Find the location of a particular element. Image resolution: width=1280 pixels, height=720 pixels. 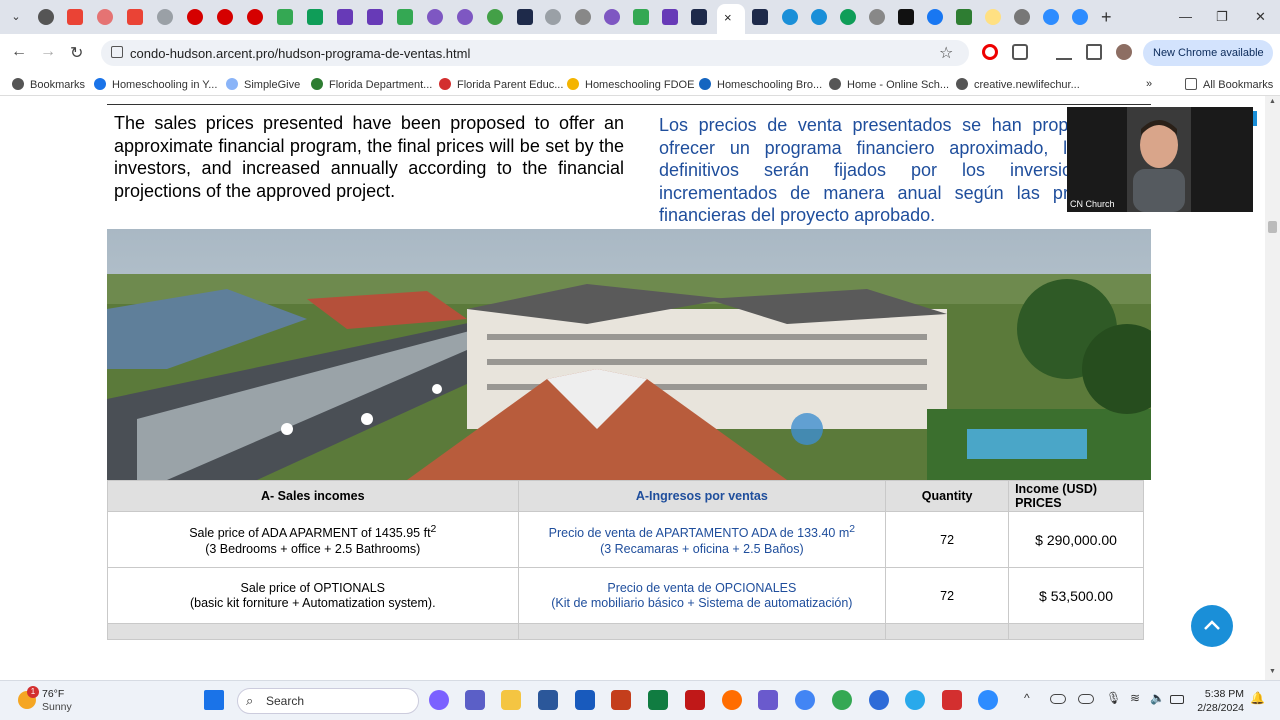

store-icon is located at coordinates (548, 700).